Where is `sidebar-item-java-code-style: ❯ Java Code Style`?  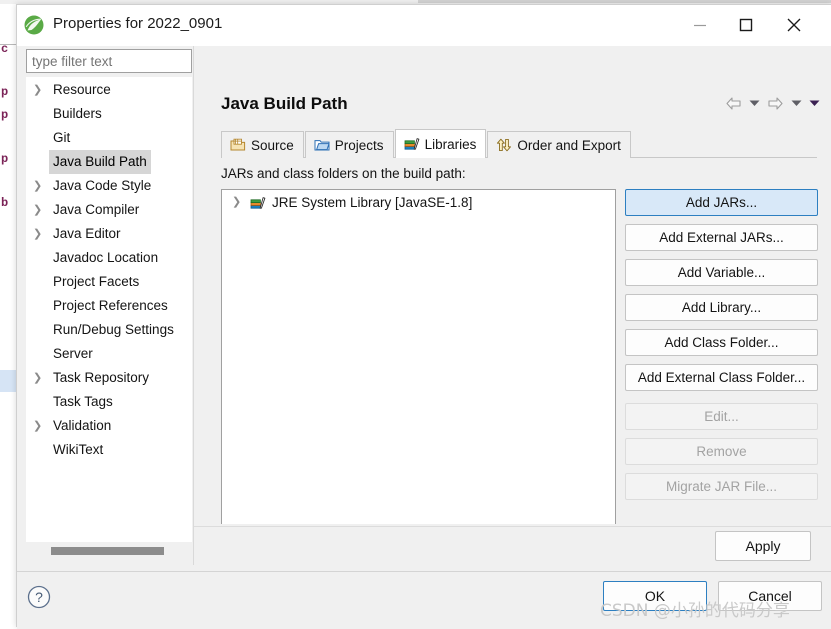 sidebar-item-java-code-style: ❯ Java Code Style is located at coordinates (109, 186).